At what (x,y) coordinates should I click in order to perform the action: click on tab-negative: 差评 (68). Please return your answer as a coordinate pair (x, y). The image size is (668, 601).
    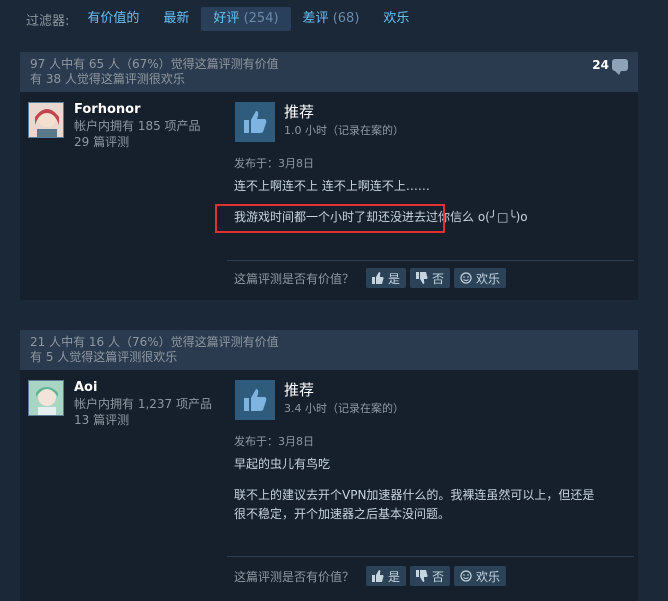
    Looking at the image, I should click on (331, 19).